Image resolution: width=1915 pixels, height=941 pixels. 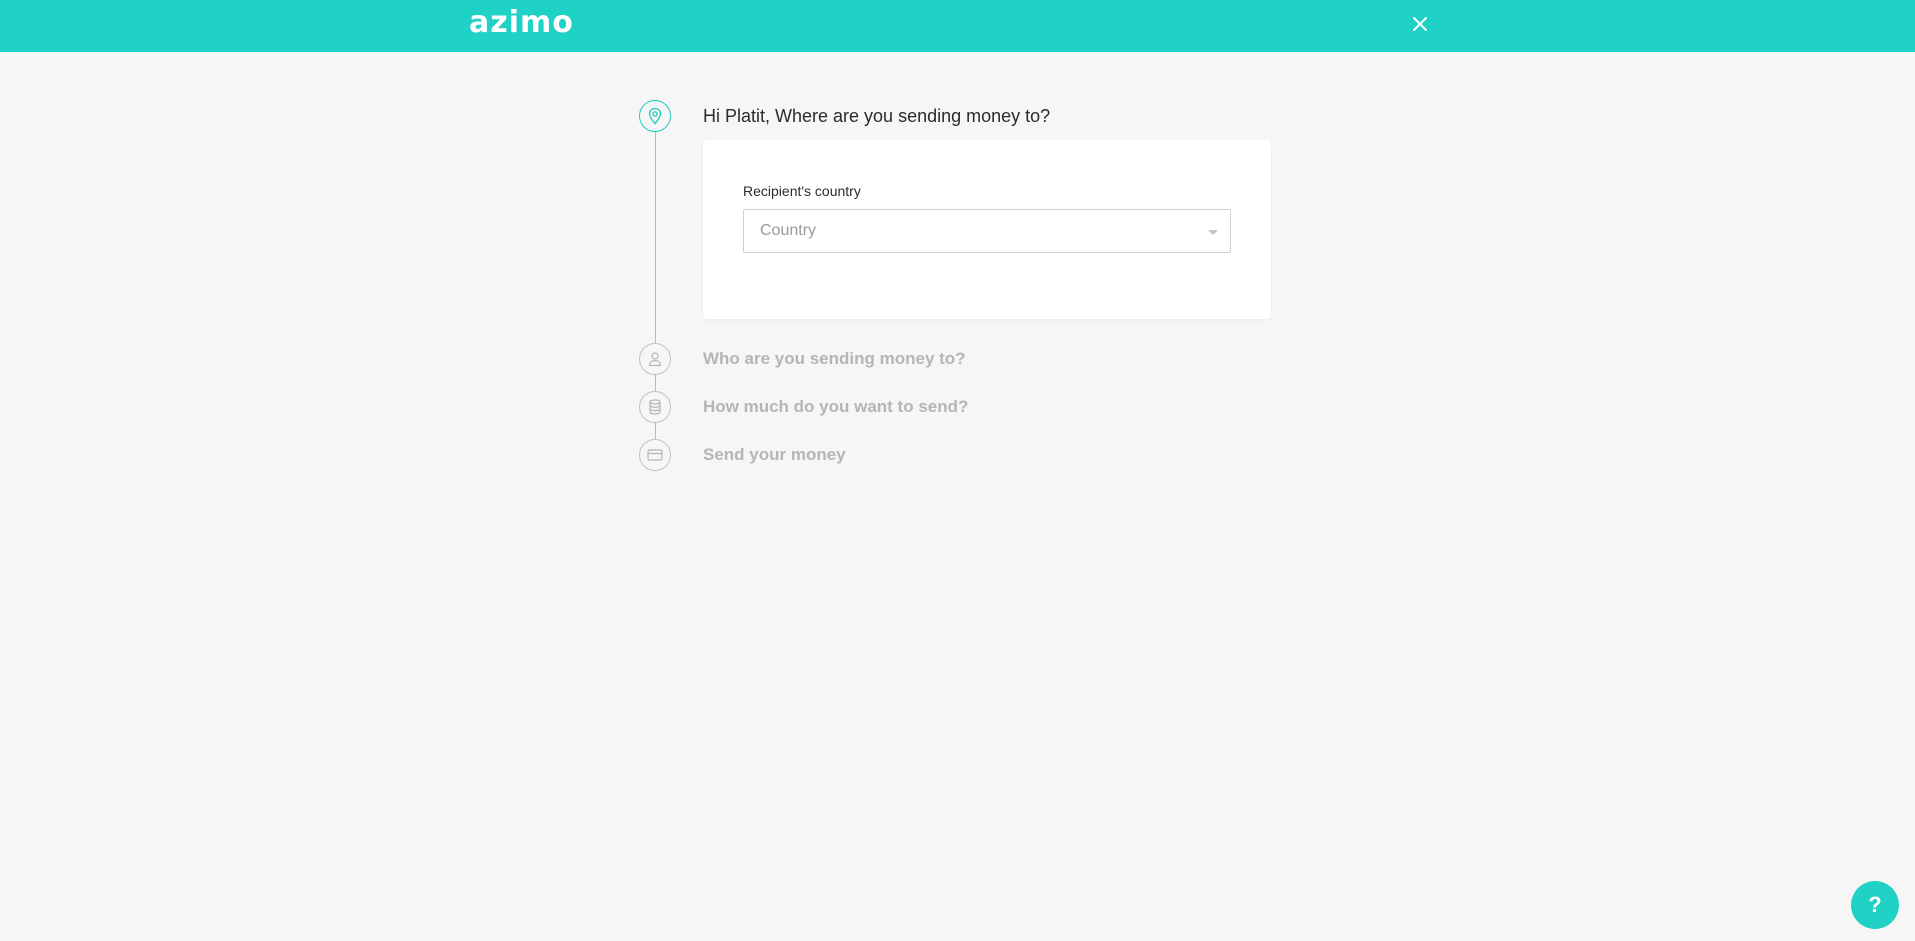 I want to click on country-card: Recipient's country Country, so click(x=987, y=229).